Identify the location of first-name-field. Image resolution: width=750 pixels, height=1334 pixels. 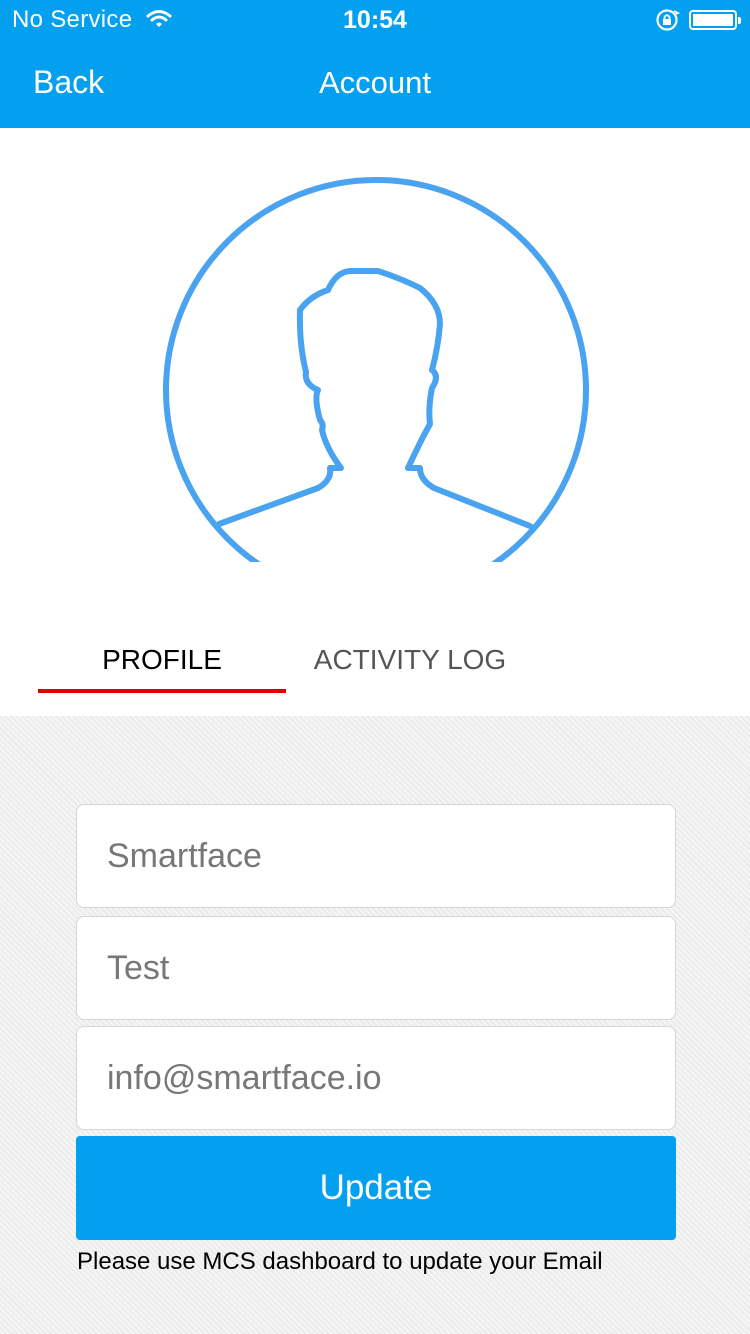
(376, 856).